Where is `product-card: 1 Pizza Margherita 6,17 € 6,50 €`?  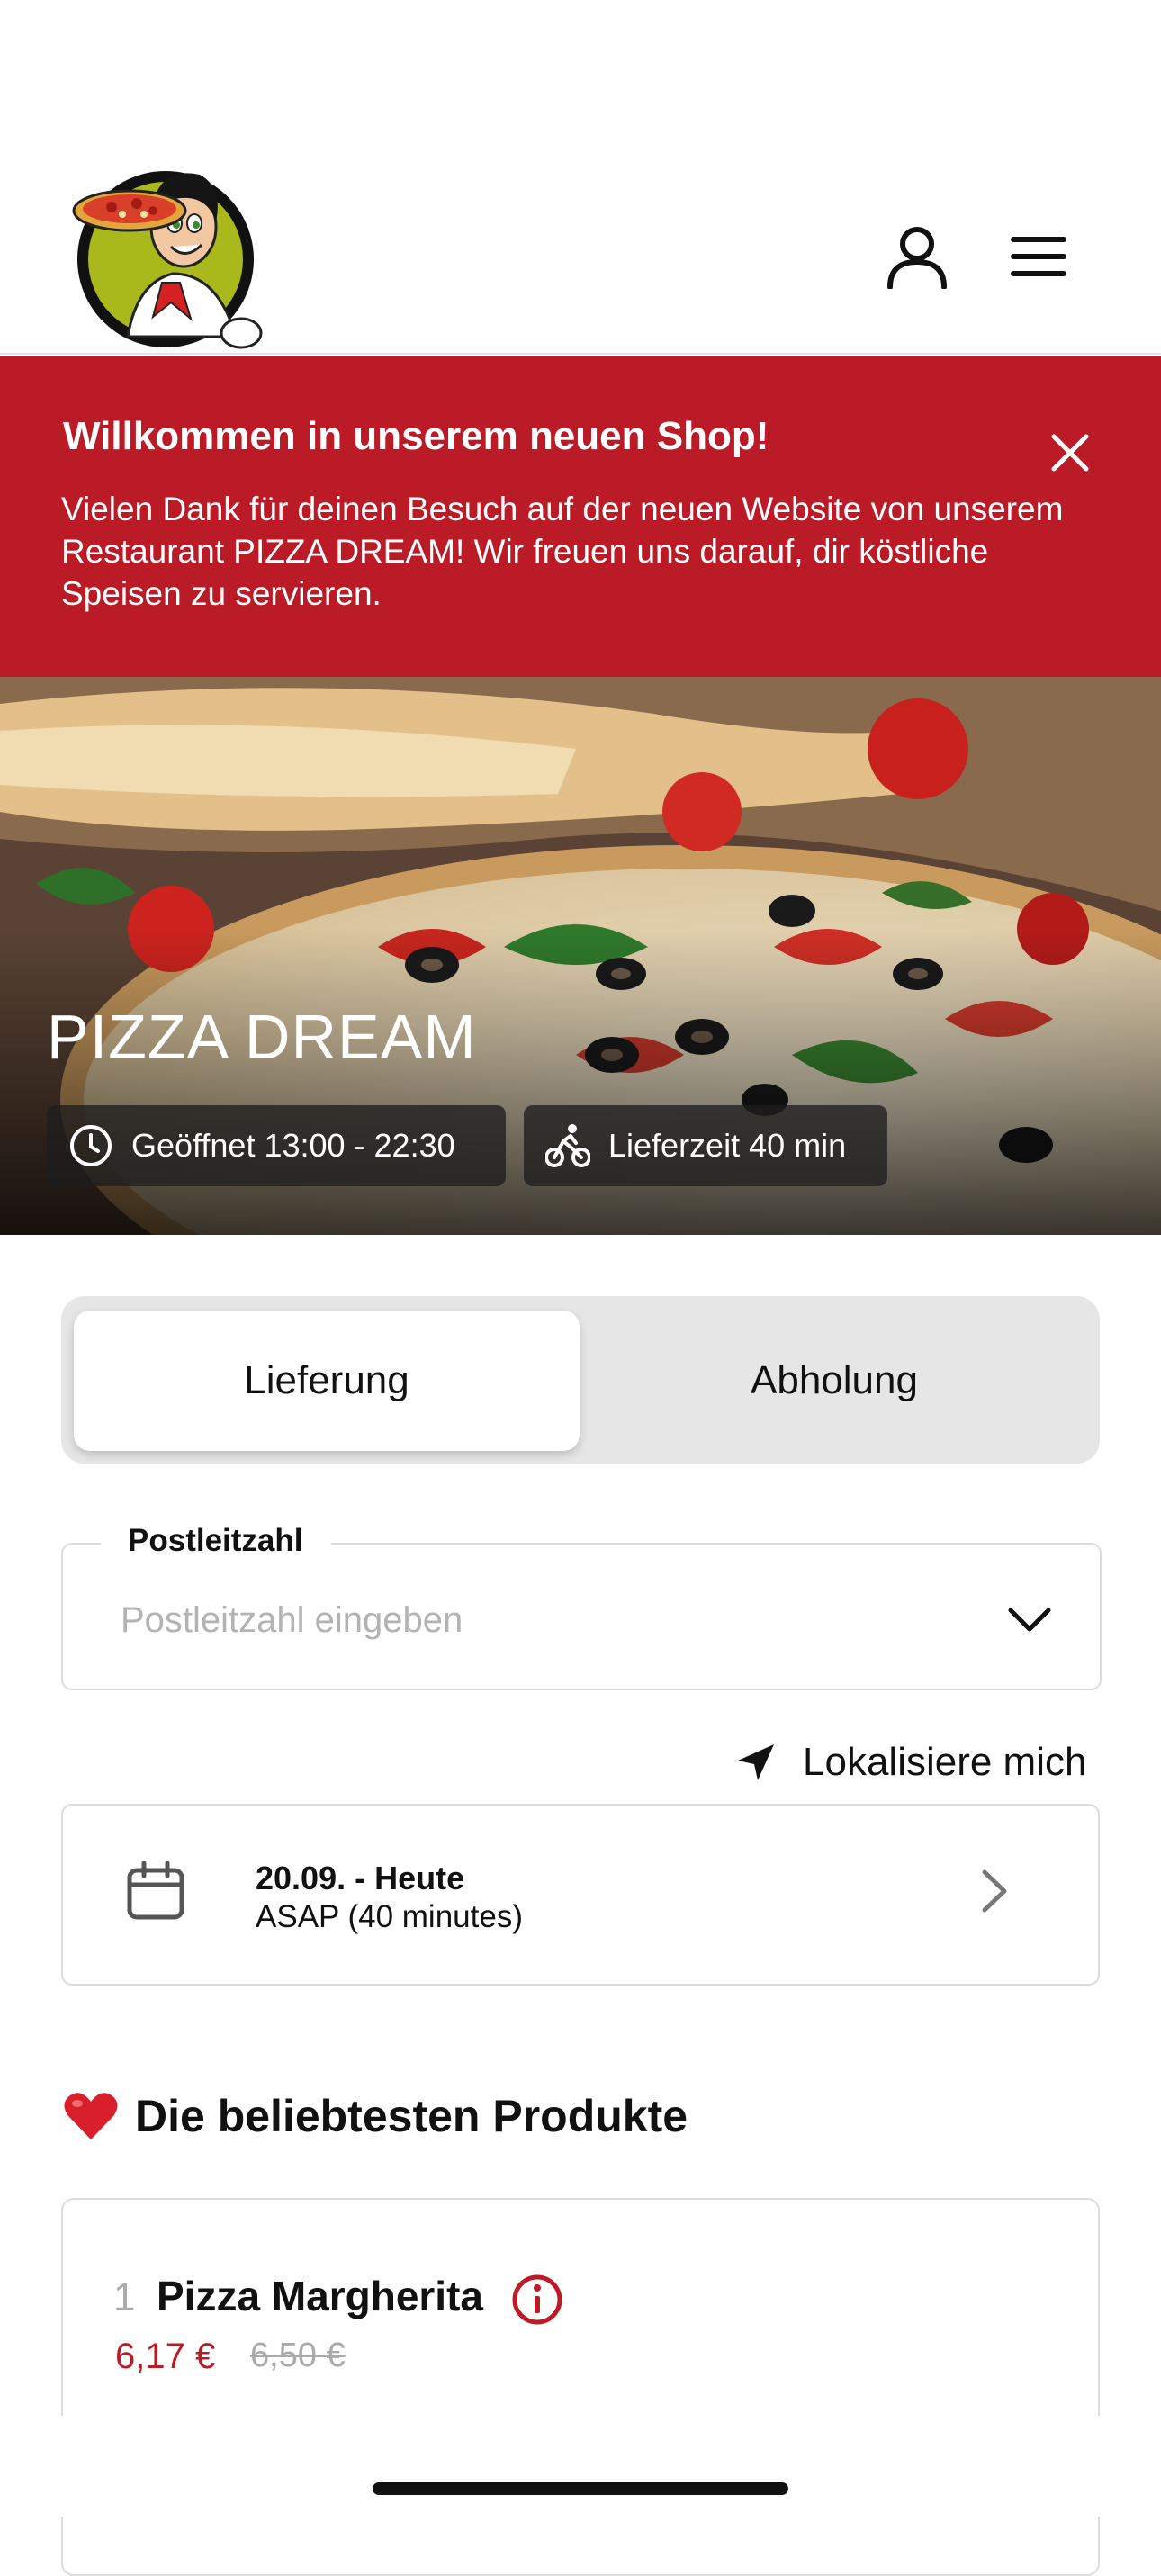
product-card: 1 Pizza Margherita 6,17 € 6,50 € is located at coordinates (580, 2387).